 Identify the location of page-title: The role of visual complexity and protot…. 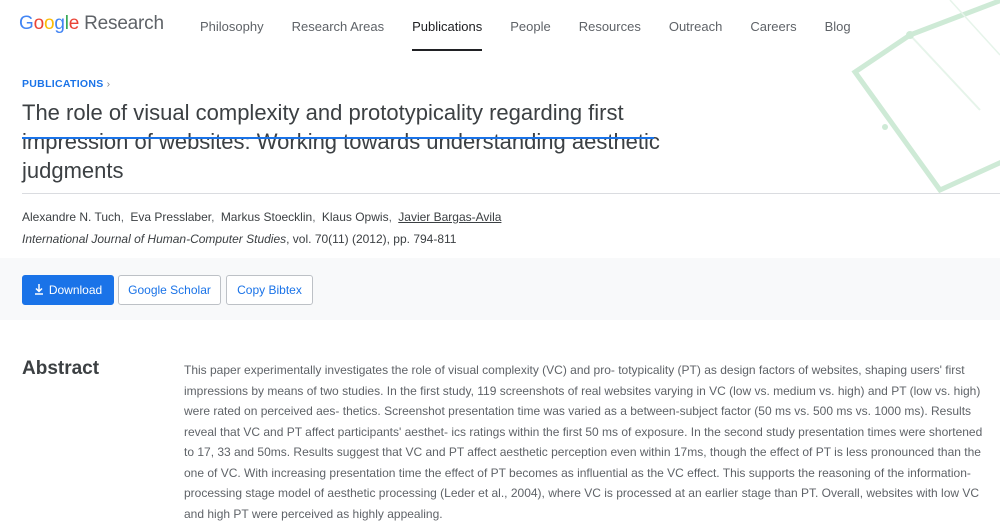
(341, 141).